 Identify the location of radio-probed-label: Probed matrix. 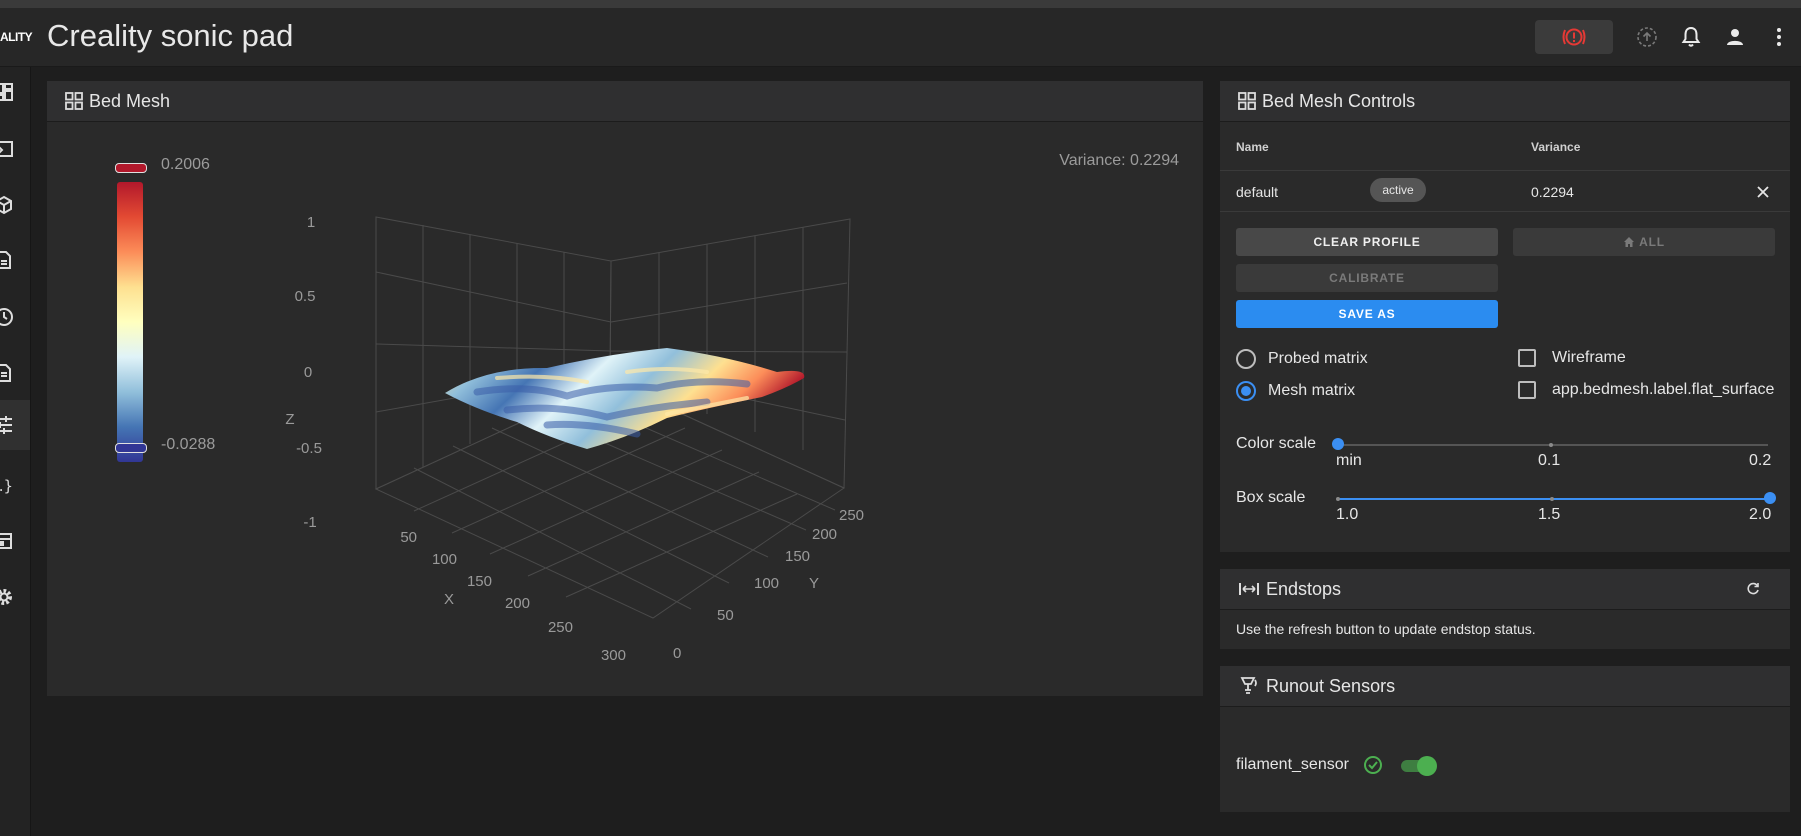
(1318, 358).